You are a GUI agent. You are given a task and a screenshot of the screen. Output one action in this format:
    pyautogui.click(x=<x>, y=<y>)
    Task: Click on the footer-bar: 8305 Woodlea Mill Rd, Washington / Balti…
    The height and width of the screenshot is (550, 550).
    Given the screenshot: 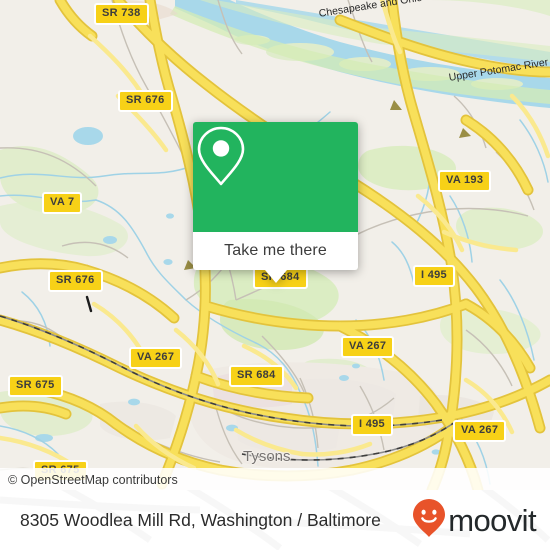 What is the action you would take?
    pyautogui.click(x=275, y=520)
    